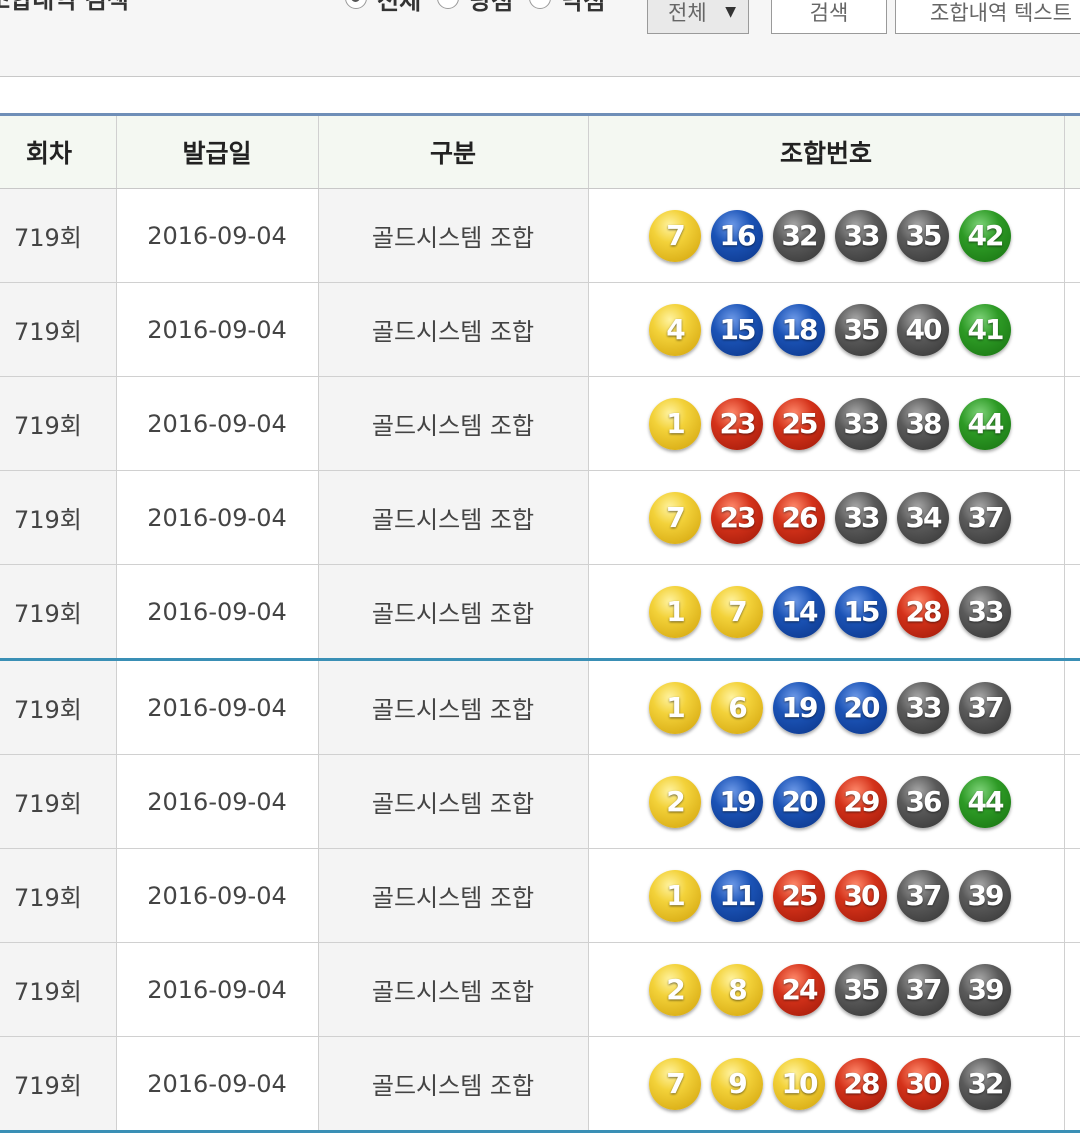 The height and width of the screenshot is (1148, 1080). I want to click on table-row: 719회 2016-09-04 골드시스템 조합 1 23 25 33 38 44, so click(540, 423).